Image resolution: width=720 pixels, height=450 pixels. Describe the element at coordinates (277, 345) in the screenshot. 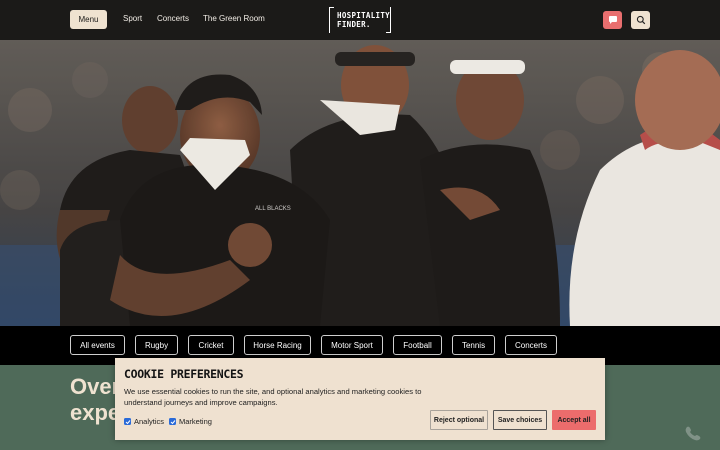

I see `category-horse-racing: Horse Racing` at that location.